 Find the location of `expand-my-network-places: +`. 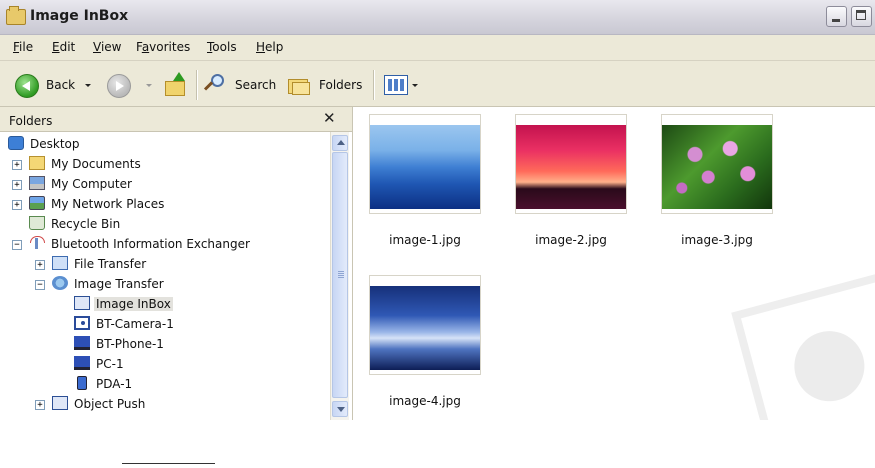

expand-my-network-places: + is located at coordinates (17, 205).